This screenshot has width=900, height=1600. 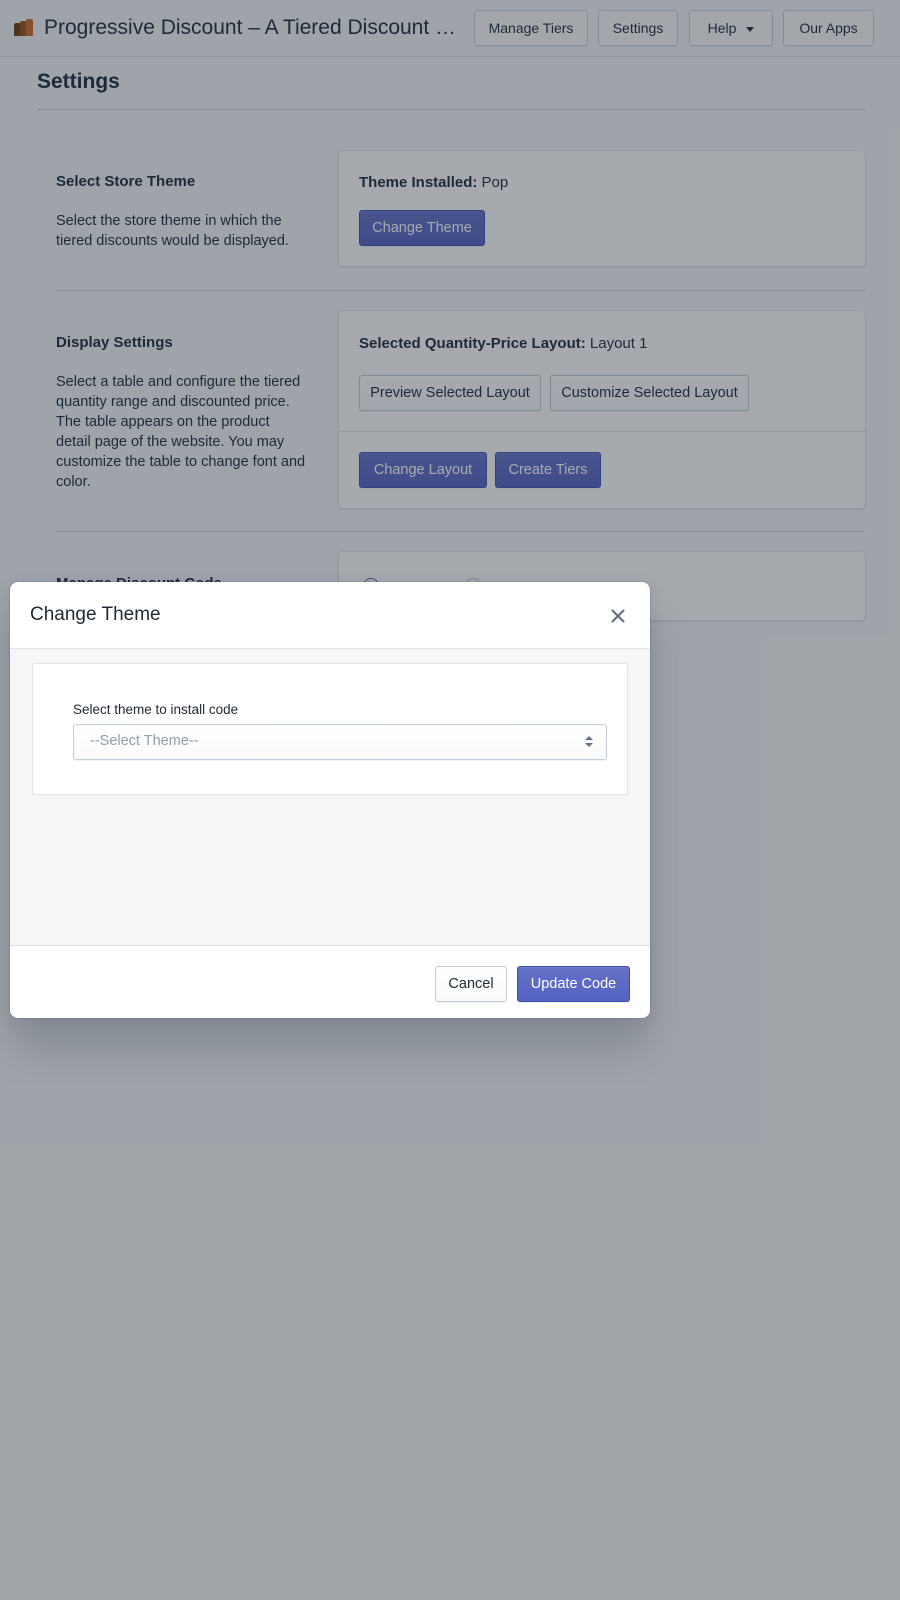 I want to click on cancel-label: Cancel, so click(x=471, y=984).